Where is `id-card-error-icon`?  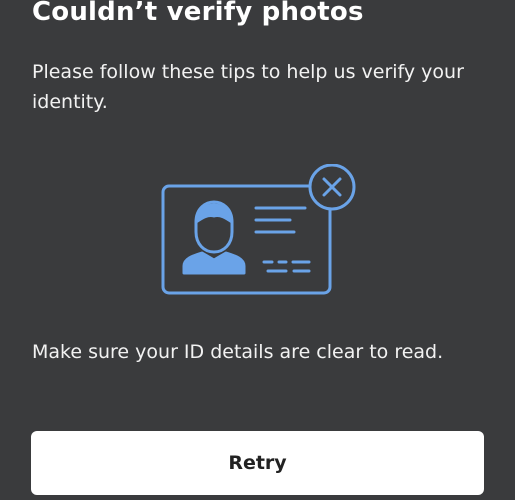 id-card-error-icon is located at coordinates (260, 231).